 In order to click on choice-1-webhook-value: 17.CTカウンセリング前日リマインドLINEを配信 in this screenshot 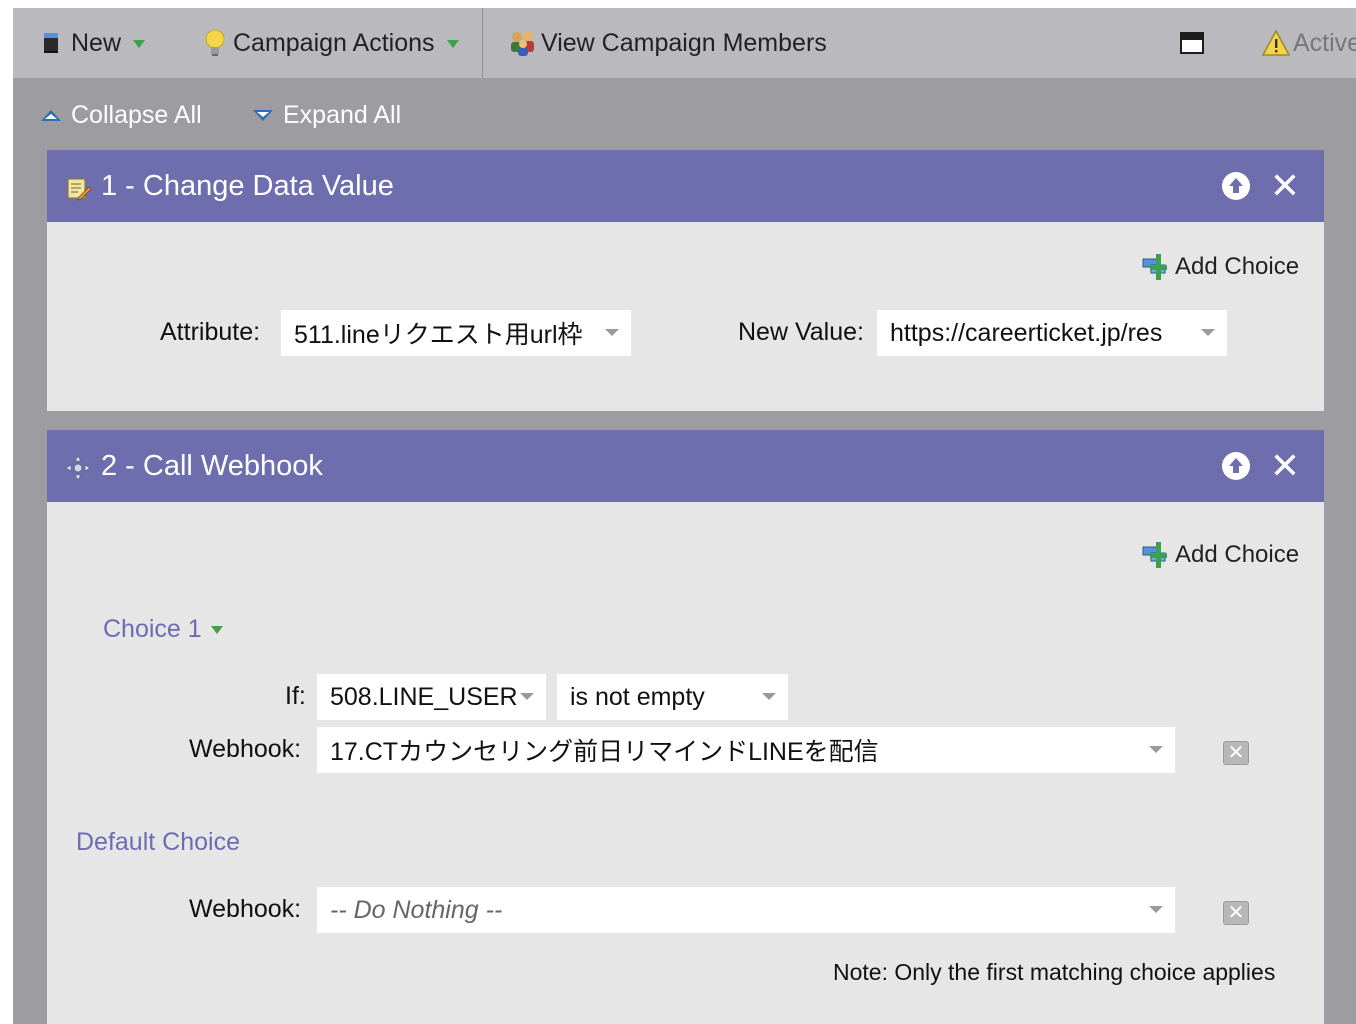, I will do `click(604, 752)`.